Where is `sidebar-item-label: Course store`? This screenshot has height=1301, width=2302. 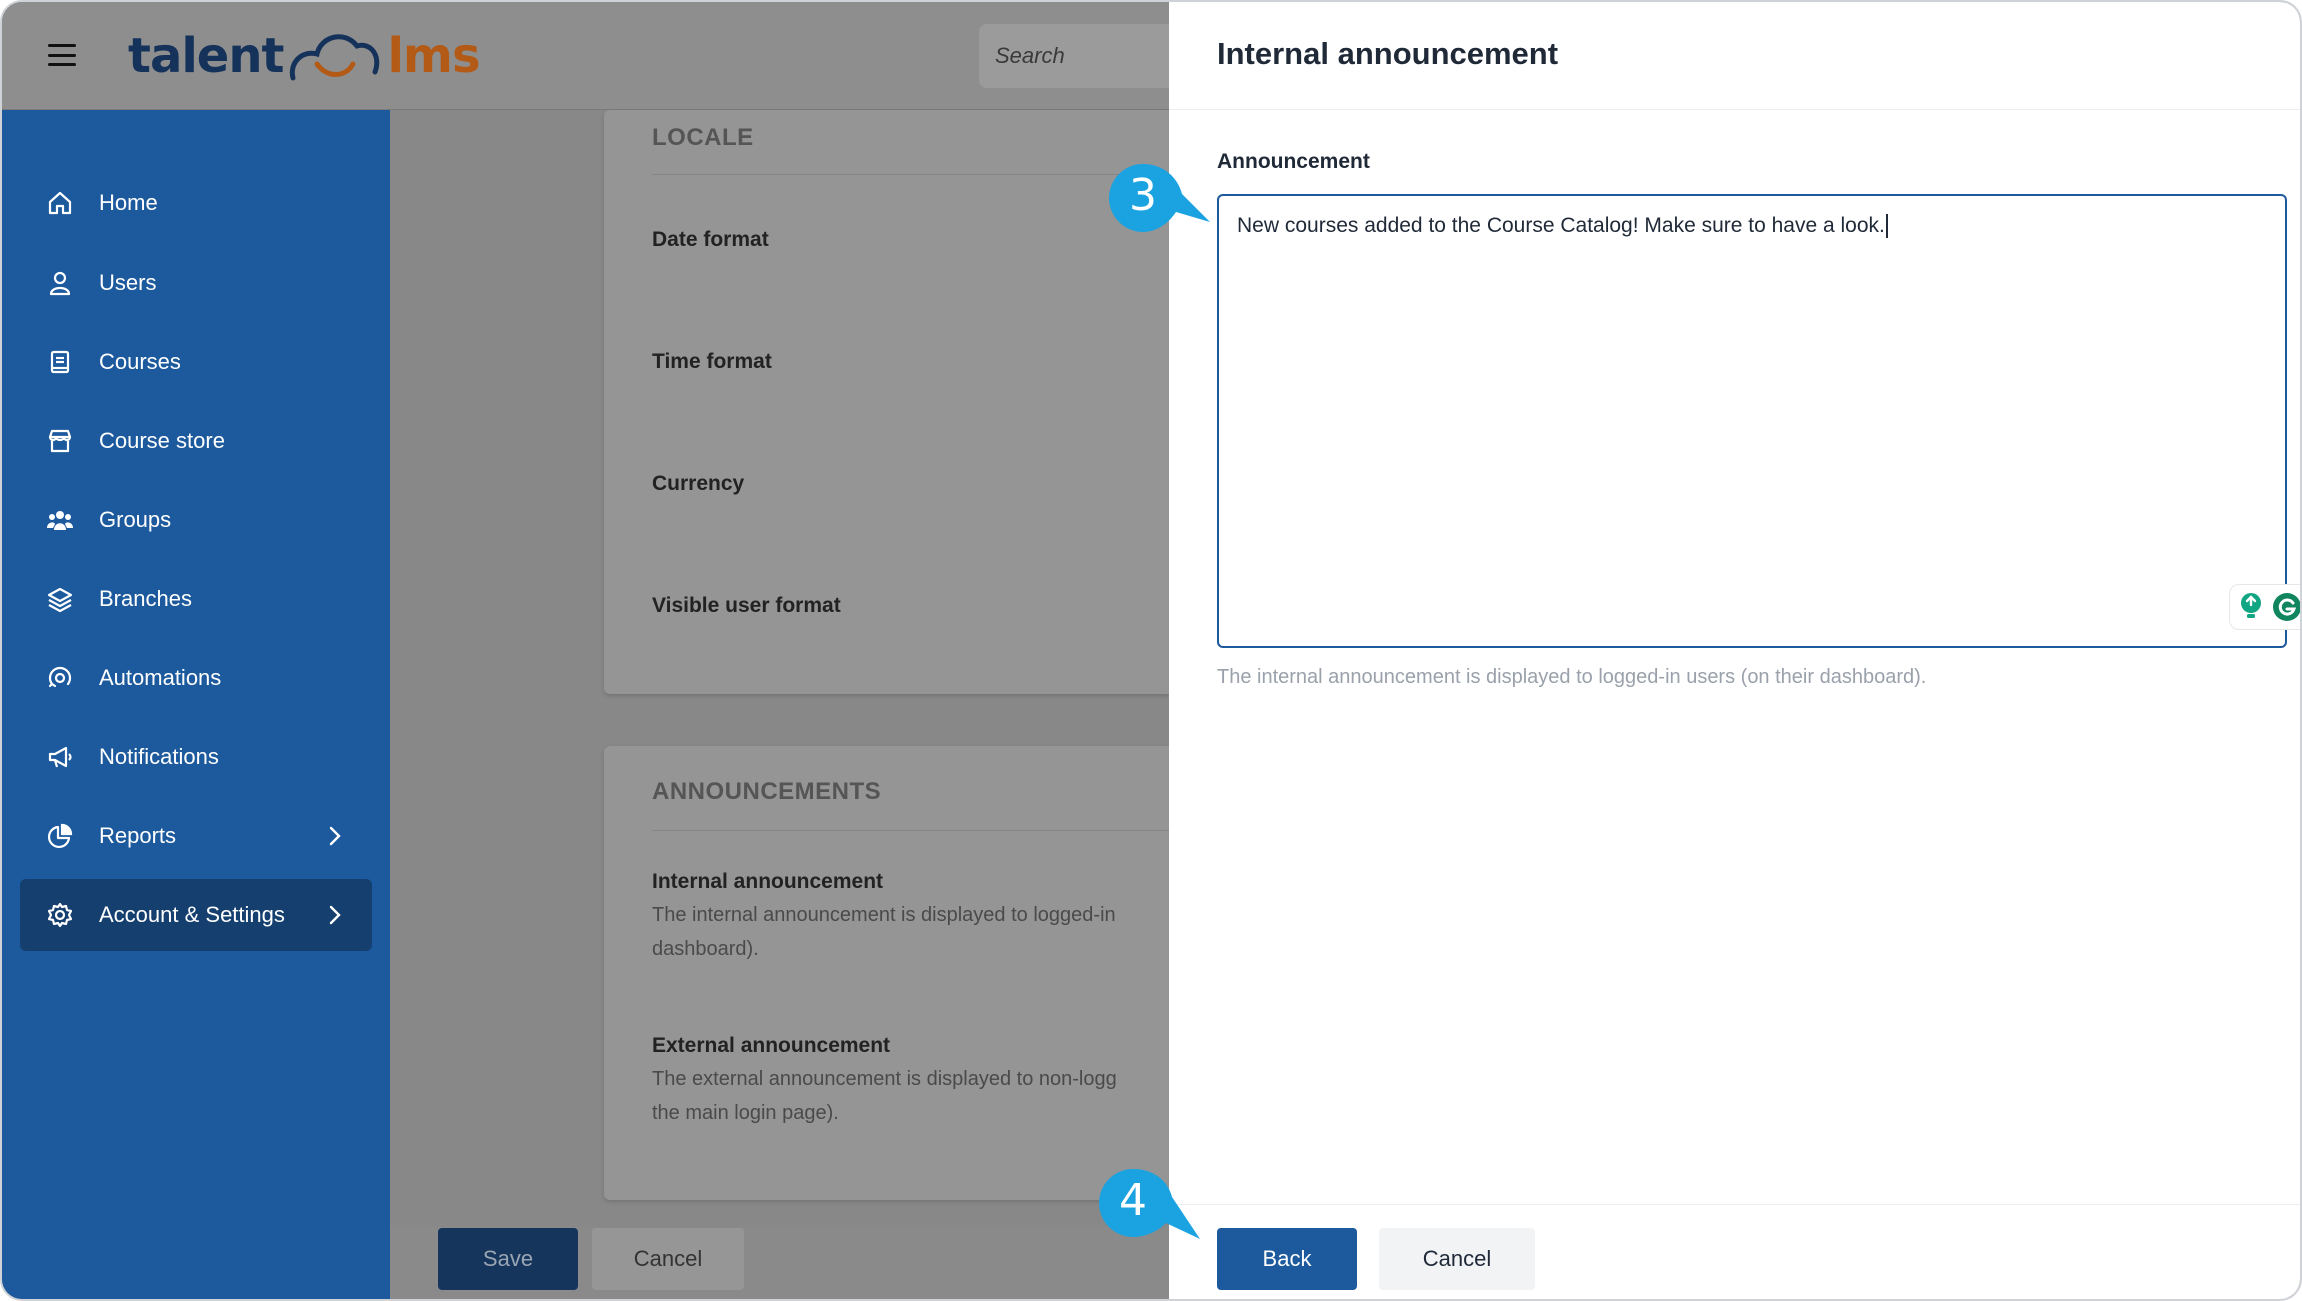
sidebar-item-label: Course store is located at coordinates (162, 440).